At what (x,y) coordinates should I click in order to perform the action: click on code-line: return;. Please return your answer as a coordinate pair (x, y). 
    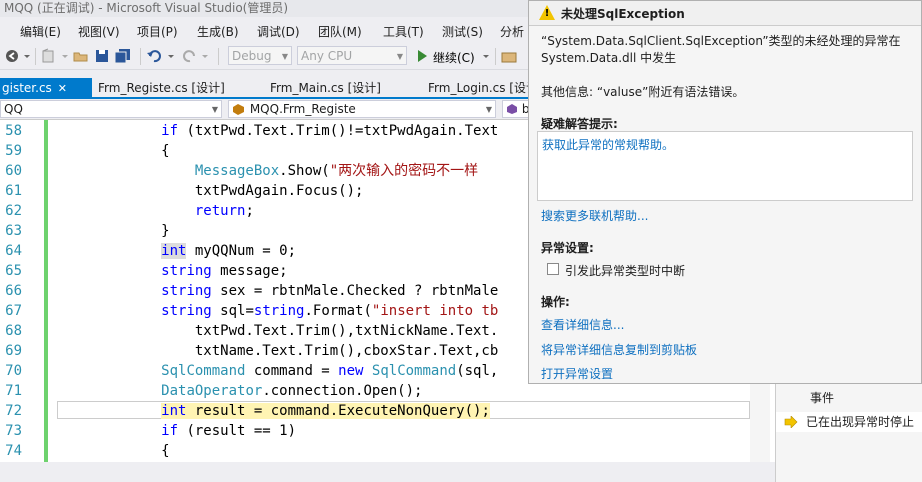
    Looking at the image, I should click on (224, 211).